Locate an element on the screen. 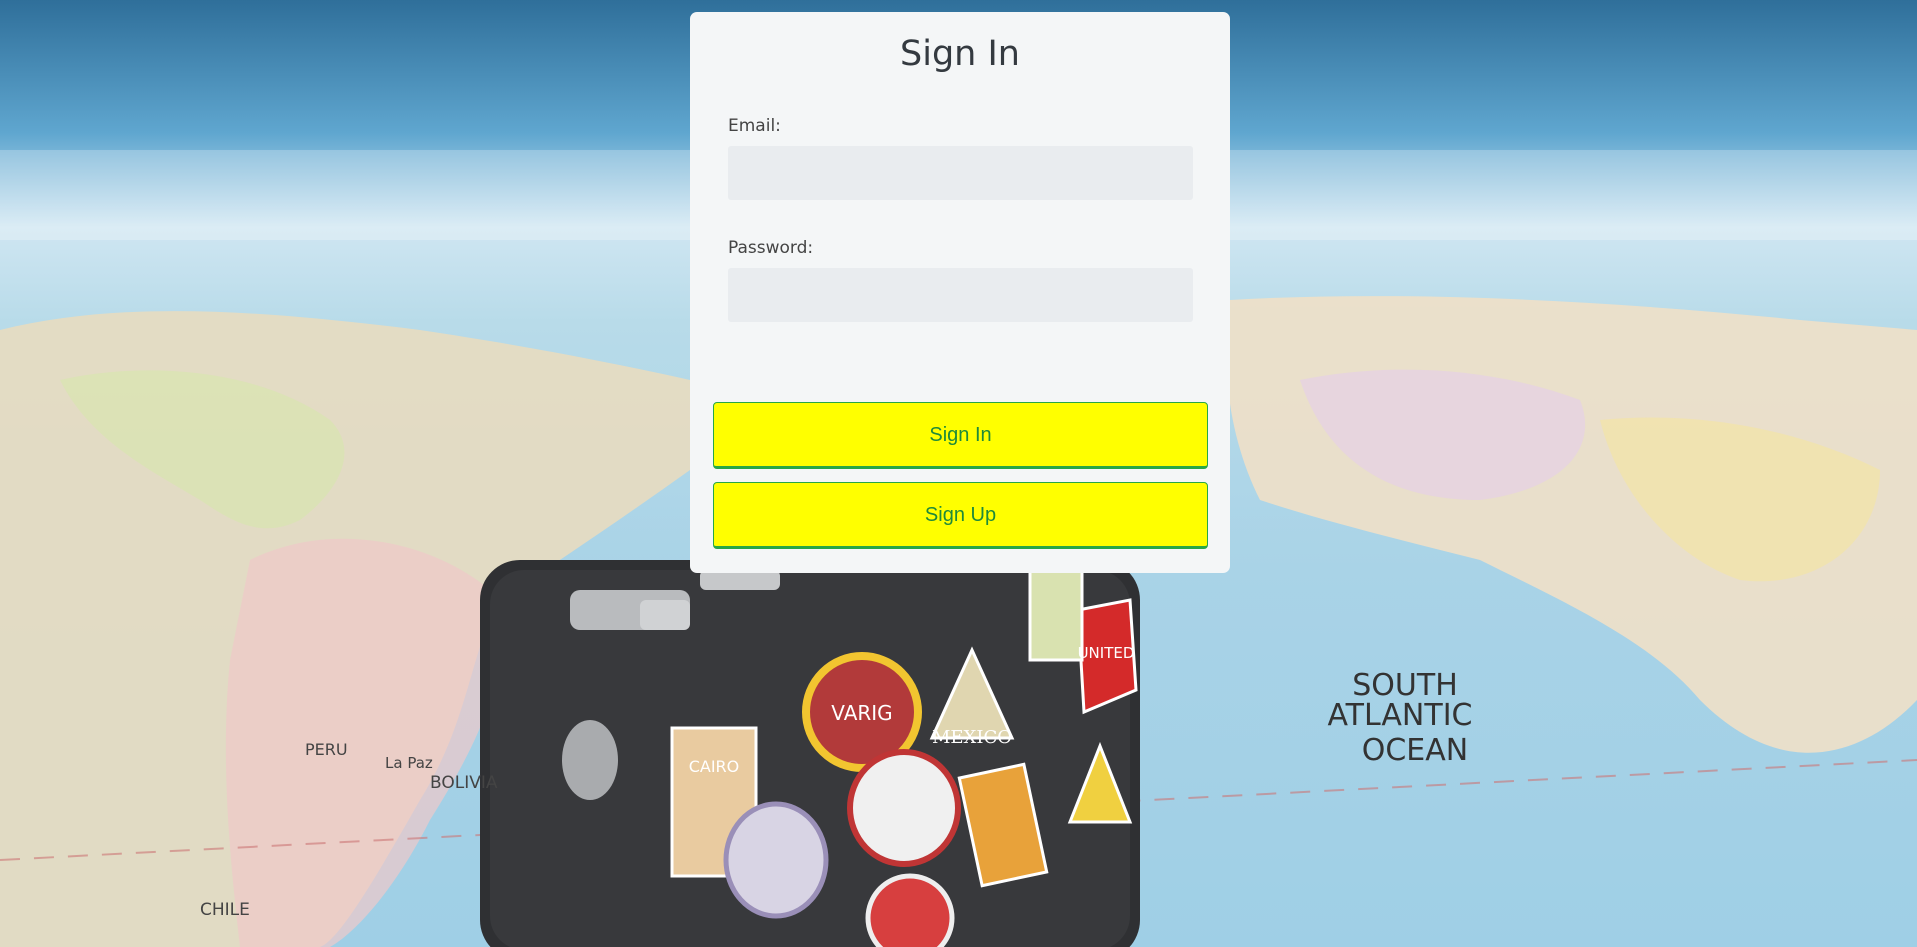  email-label: Email: is located at coordinates (754, 126).